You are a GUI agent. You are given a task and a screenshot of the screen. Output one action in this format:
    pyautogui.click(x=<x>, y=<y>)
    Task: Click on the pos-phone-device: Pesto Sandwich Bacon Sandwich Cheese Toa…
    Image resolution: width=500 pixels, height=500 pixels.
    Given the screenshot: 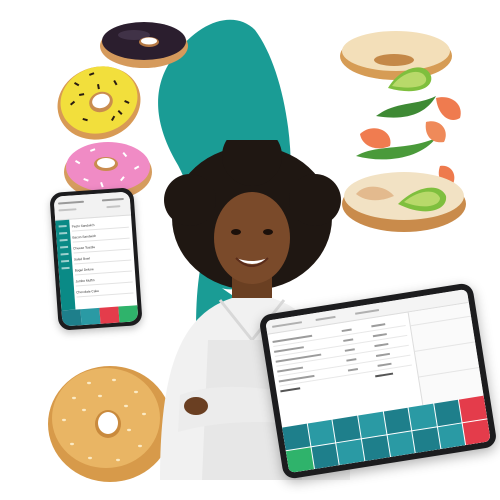 What is the action you would take?
    pyautogui.click(x=96, y=259)
    